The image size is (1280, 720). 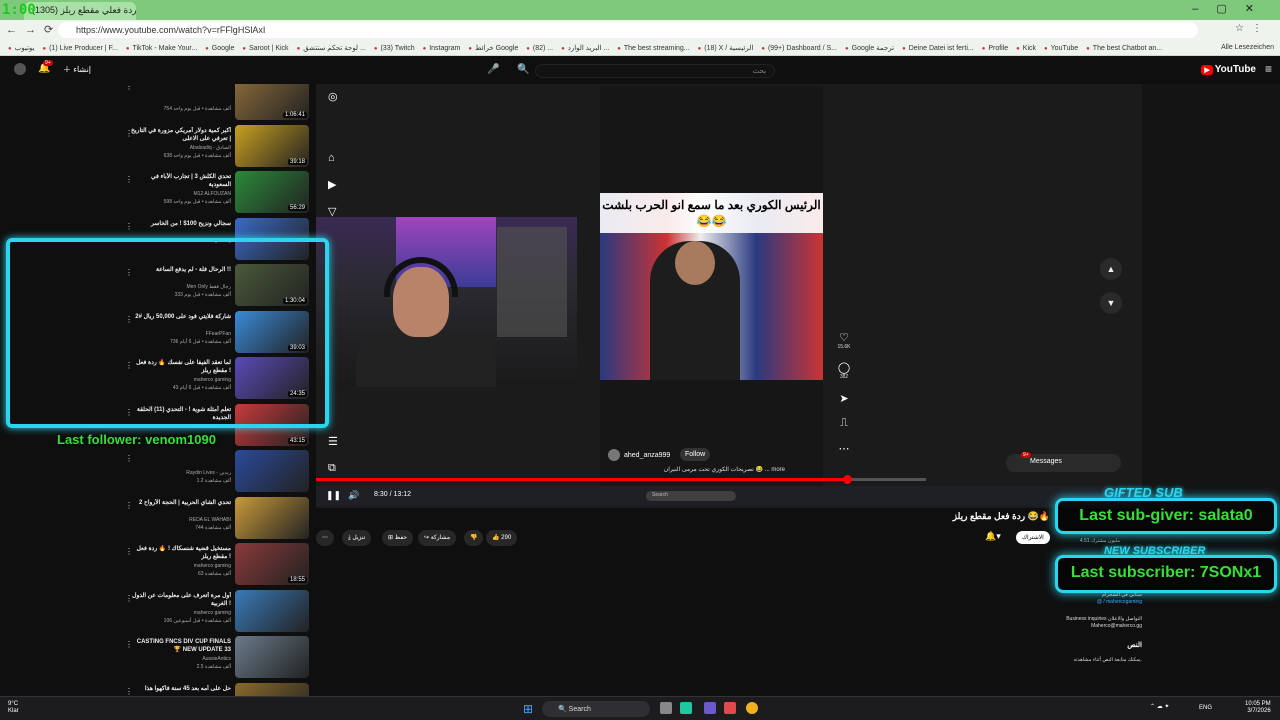 What do you see at coordinates (181, 90) in the screenshot?
I see `video-title` at bounding box center [181, 90].